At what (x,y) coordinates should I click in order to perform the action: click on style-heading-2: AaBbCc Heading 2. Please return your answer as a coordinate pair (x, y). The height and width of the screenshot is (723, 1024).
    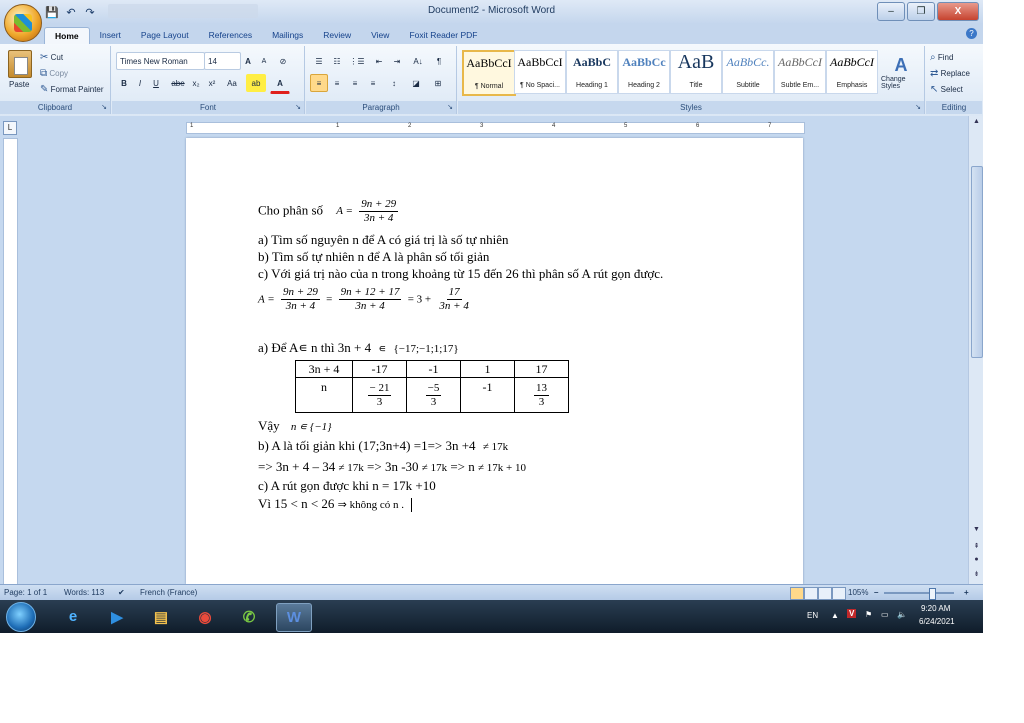
    Looking at the image, I should click on (644, 72).